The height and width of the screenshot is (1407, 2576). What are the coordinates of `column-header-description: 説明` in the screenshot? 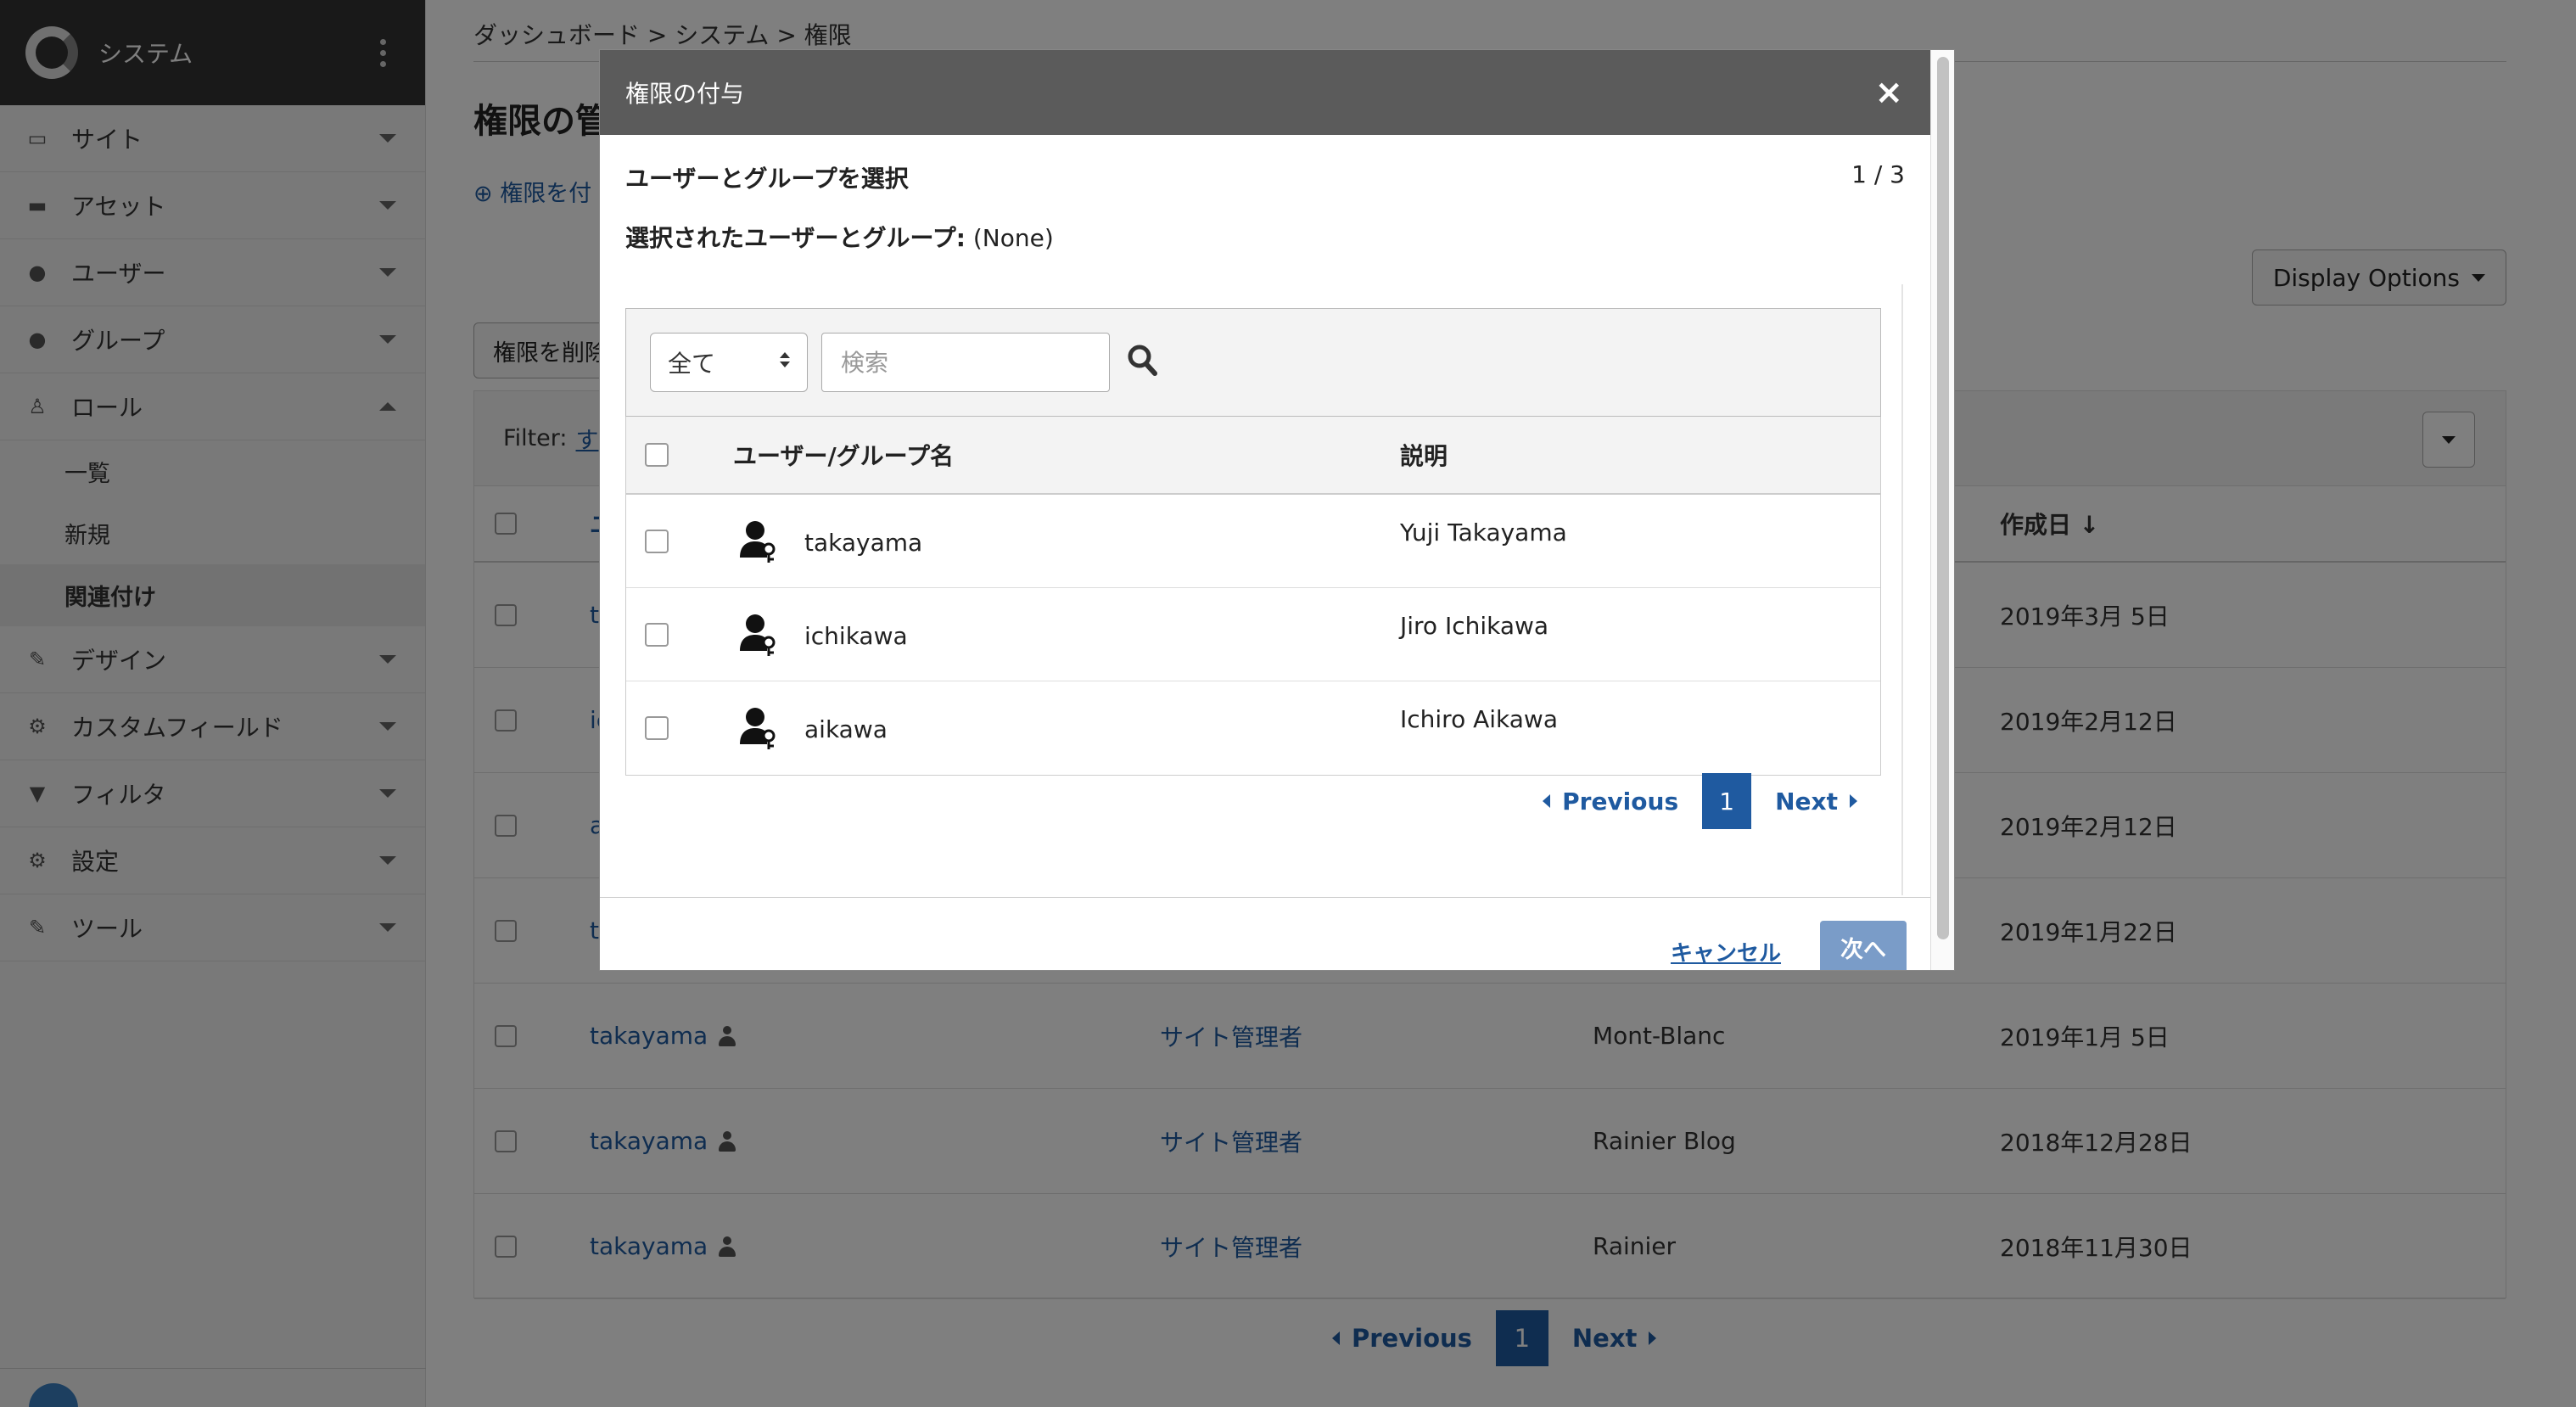 It's located at (1424, 456).